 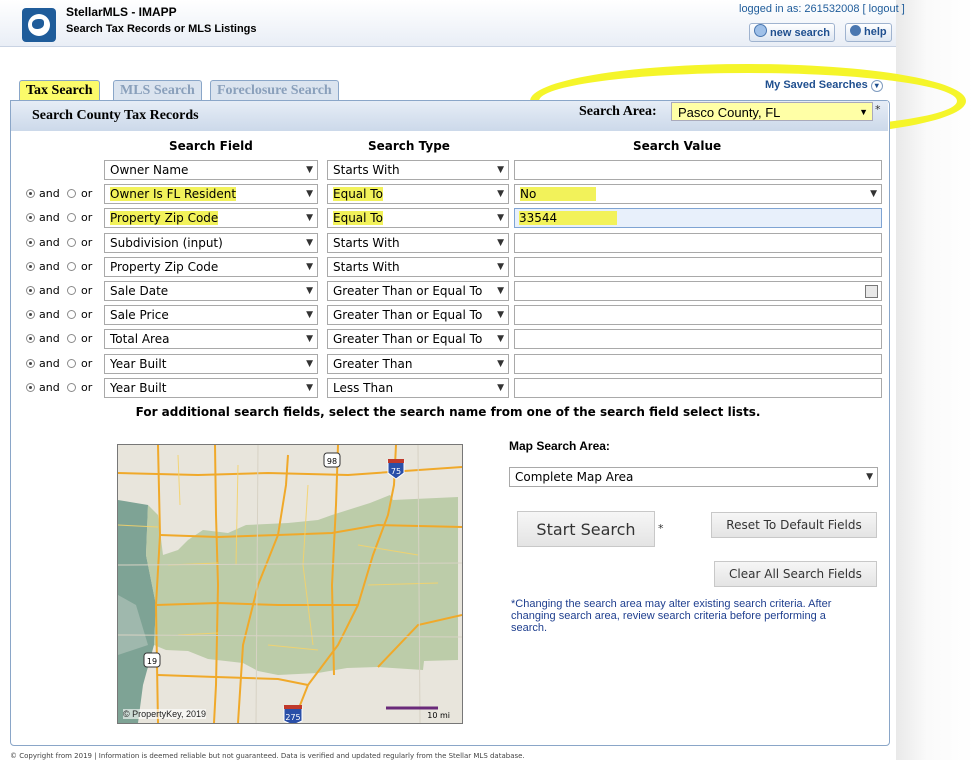 What do you see at coordinates (396, 471) in the screenshot?
I see `shield-75: 75` at bounding box center [396, 471].